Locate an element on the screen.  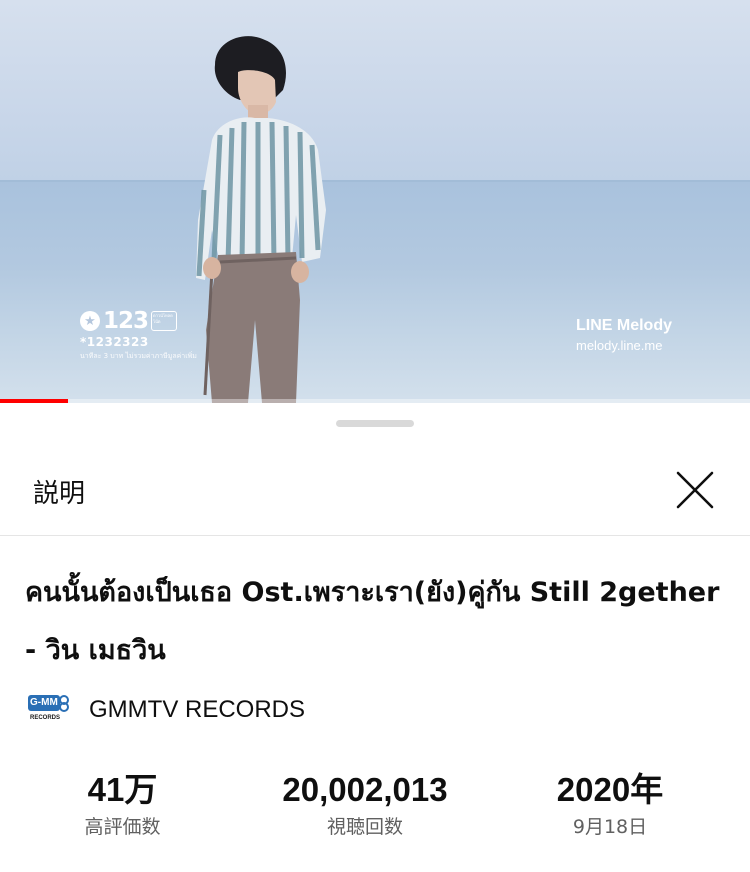
views-label: 視聴回数 is located at coordinates (364, 827).